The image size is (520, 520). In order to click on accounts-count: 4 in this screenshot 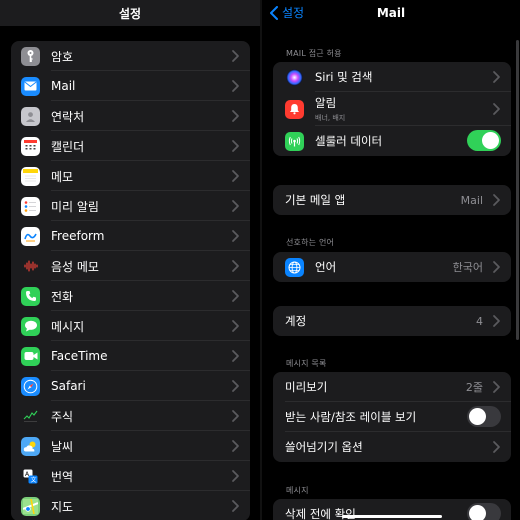, I will do `click(479, 321)`.